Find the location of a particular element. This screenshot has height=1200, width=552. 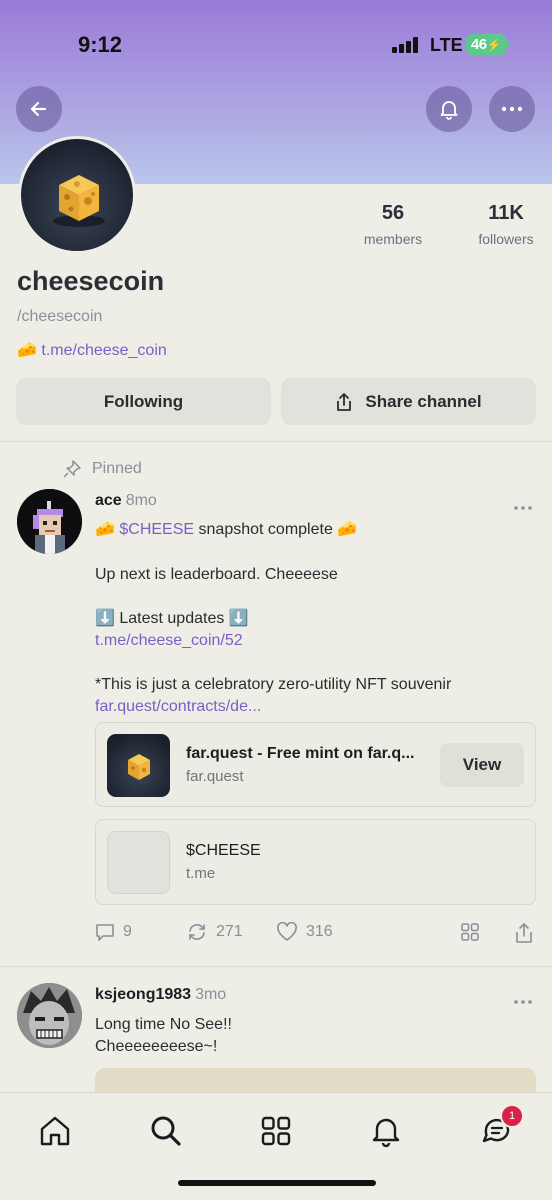

search-icon is located at coordinates (166, 1131).